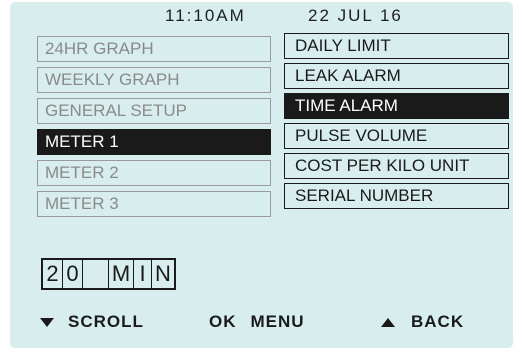 This screenshot has height=363, width=522. What do you see at coordinates (47, 322) in the screenshot?
I see `arrow-down-icon` at bounding box center [47, 322].